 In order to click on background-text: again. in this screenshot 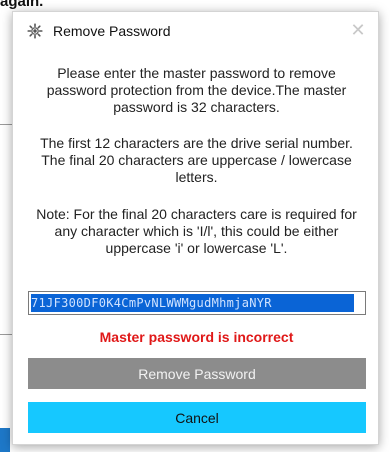, I will do `click(22, 5)`.